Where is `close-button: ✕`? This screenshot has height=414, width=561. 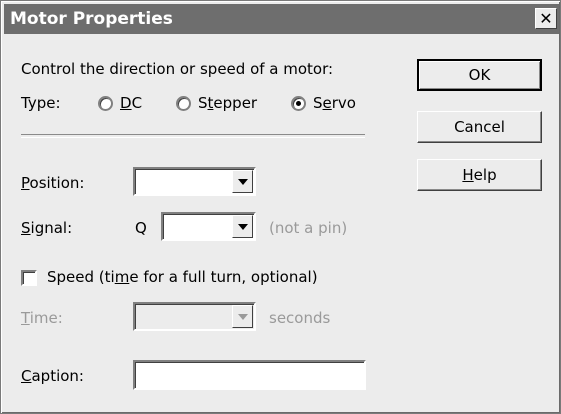 close-button: ✕ is located at coordinates (546, 18).